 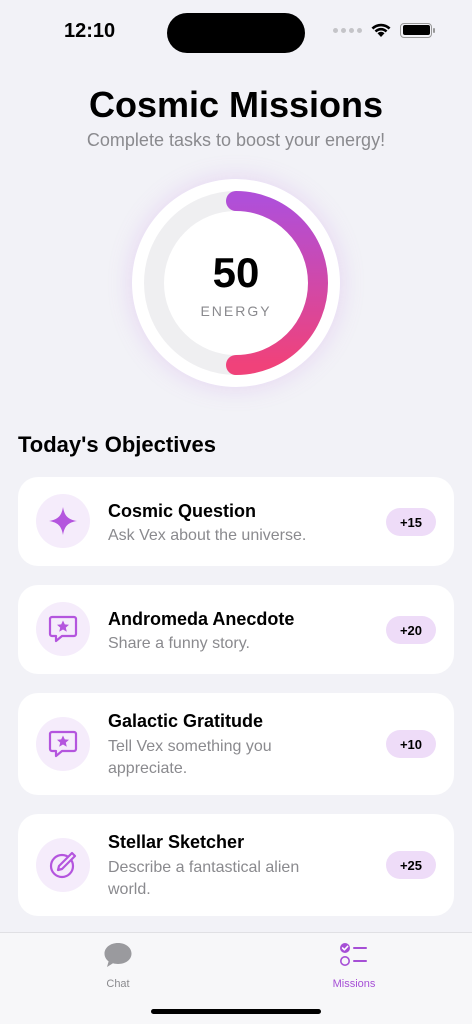 What do you see at coordinates (236, 140) in the screenshot?
I see `page-subtitle: Complete tasks to boost your energy!` at bounding box center [236, 140].